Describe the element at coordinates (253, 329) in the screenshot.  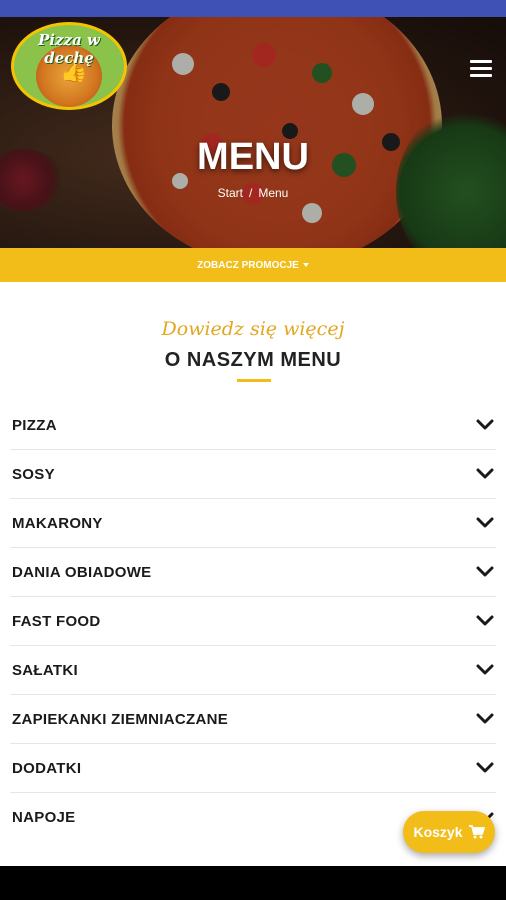
I see `section-subtitle: Dowiedz się więcej` at that location.